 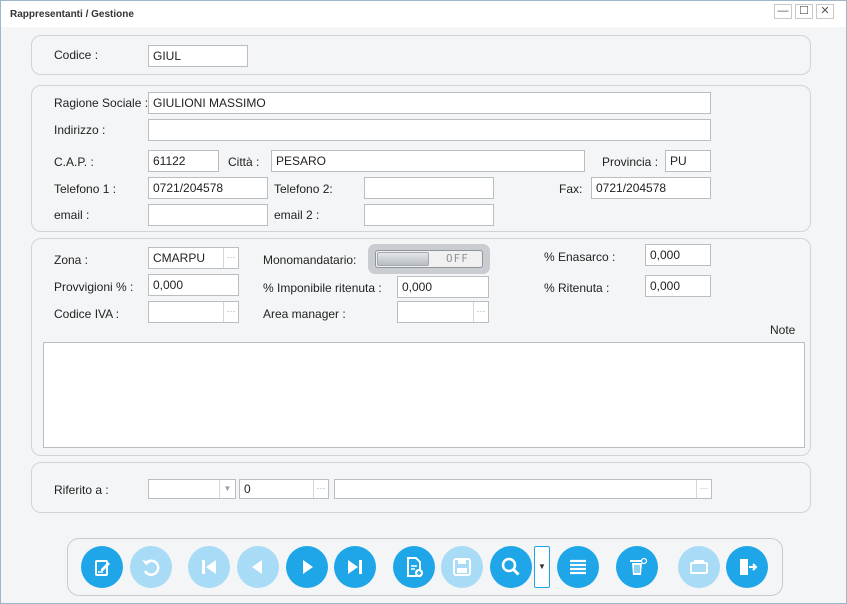 I want to click on monomandatario-label: Monomandatario:, so click(x=310, y=260).